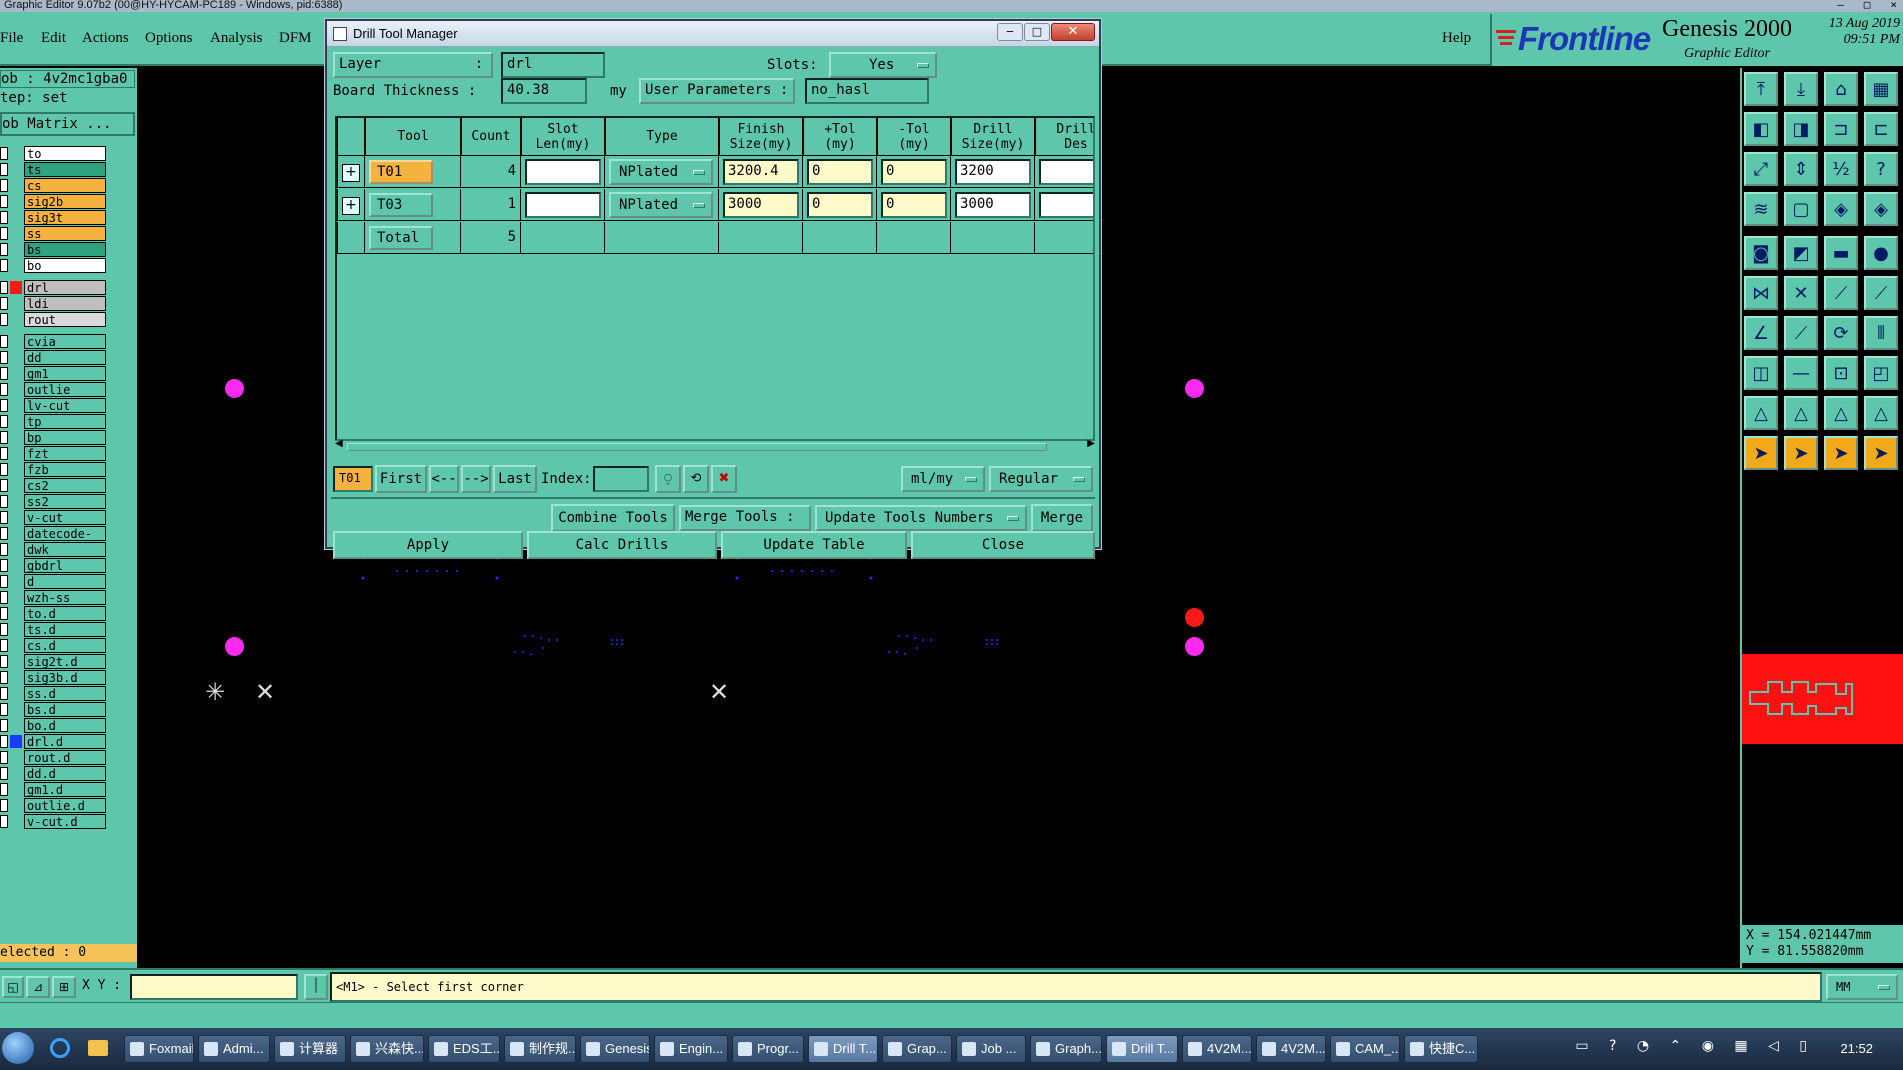 Image resolution: width=1903 pixels, height=1070 pixels. I want to click on layer-row: outlie, so click(54, 389).